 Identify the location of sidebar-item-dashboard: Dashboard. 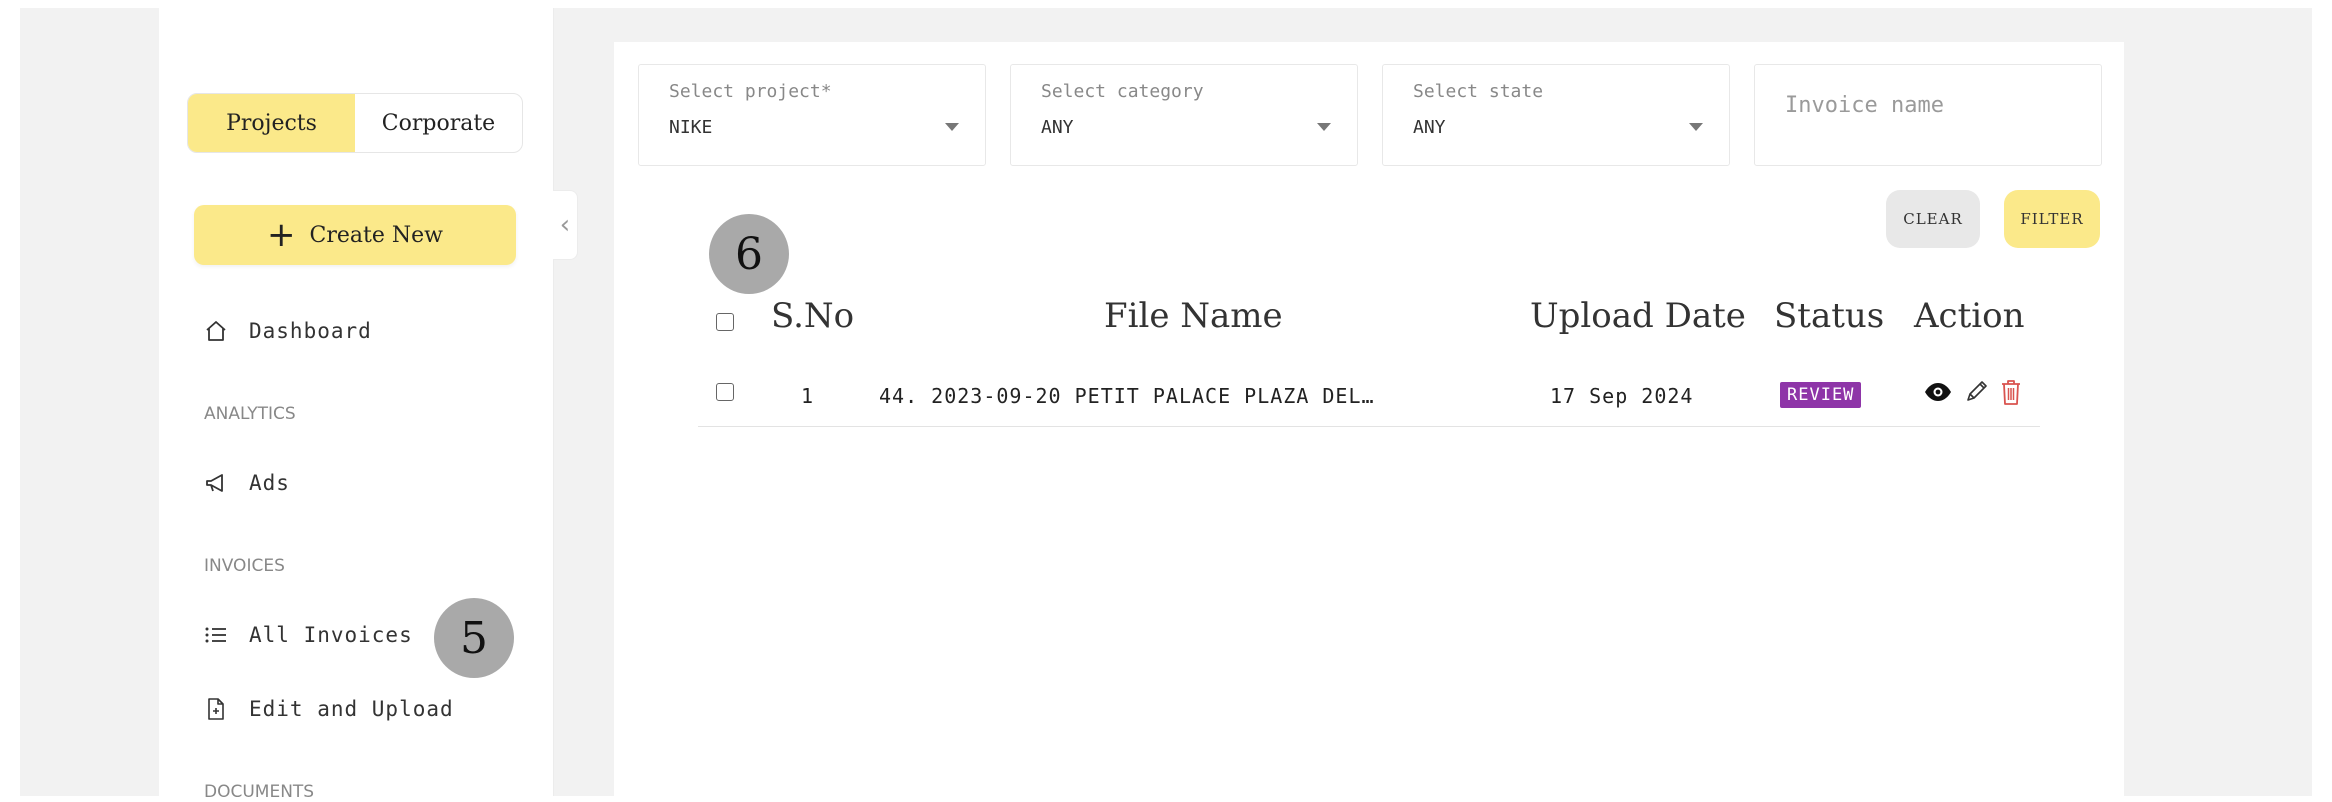
(287, 331).